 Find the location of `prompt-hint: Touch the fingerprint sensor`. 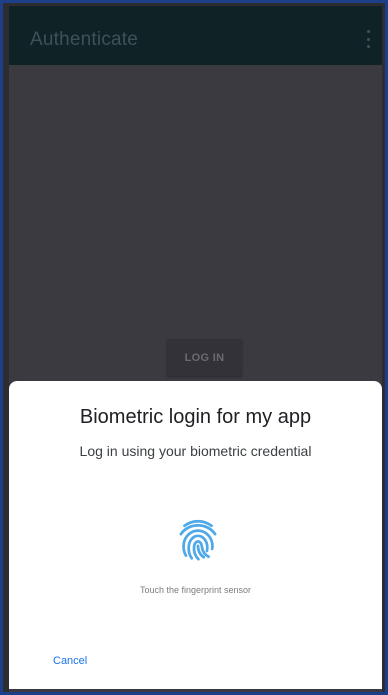

prompt-hint: Touch the fingerprint sensor is located at coordinates (195, 590).